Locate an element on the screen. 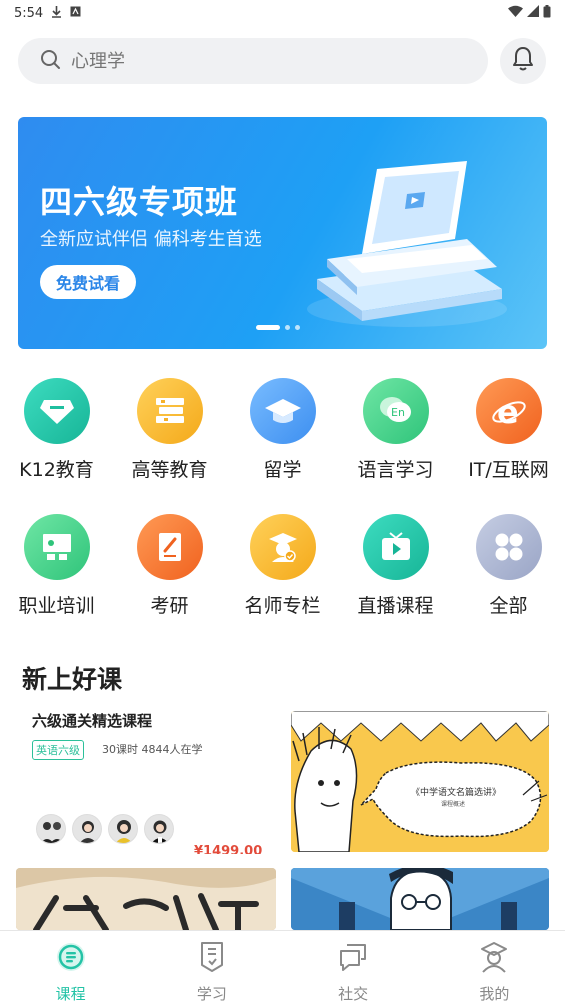 The height and width of the screenshot is (1004, 565). paper-texture-illustration is located at coordinates (146, 899).